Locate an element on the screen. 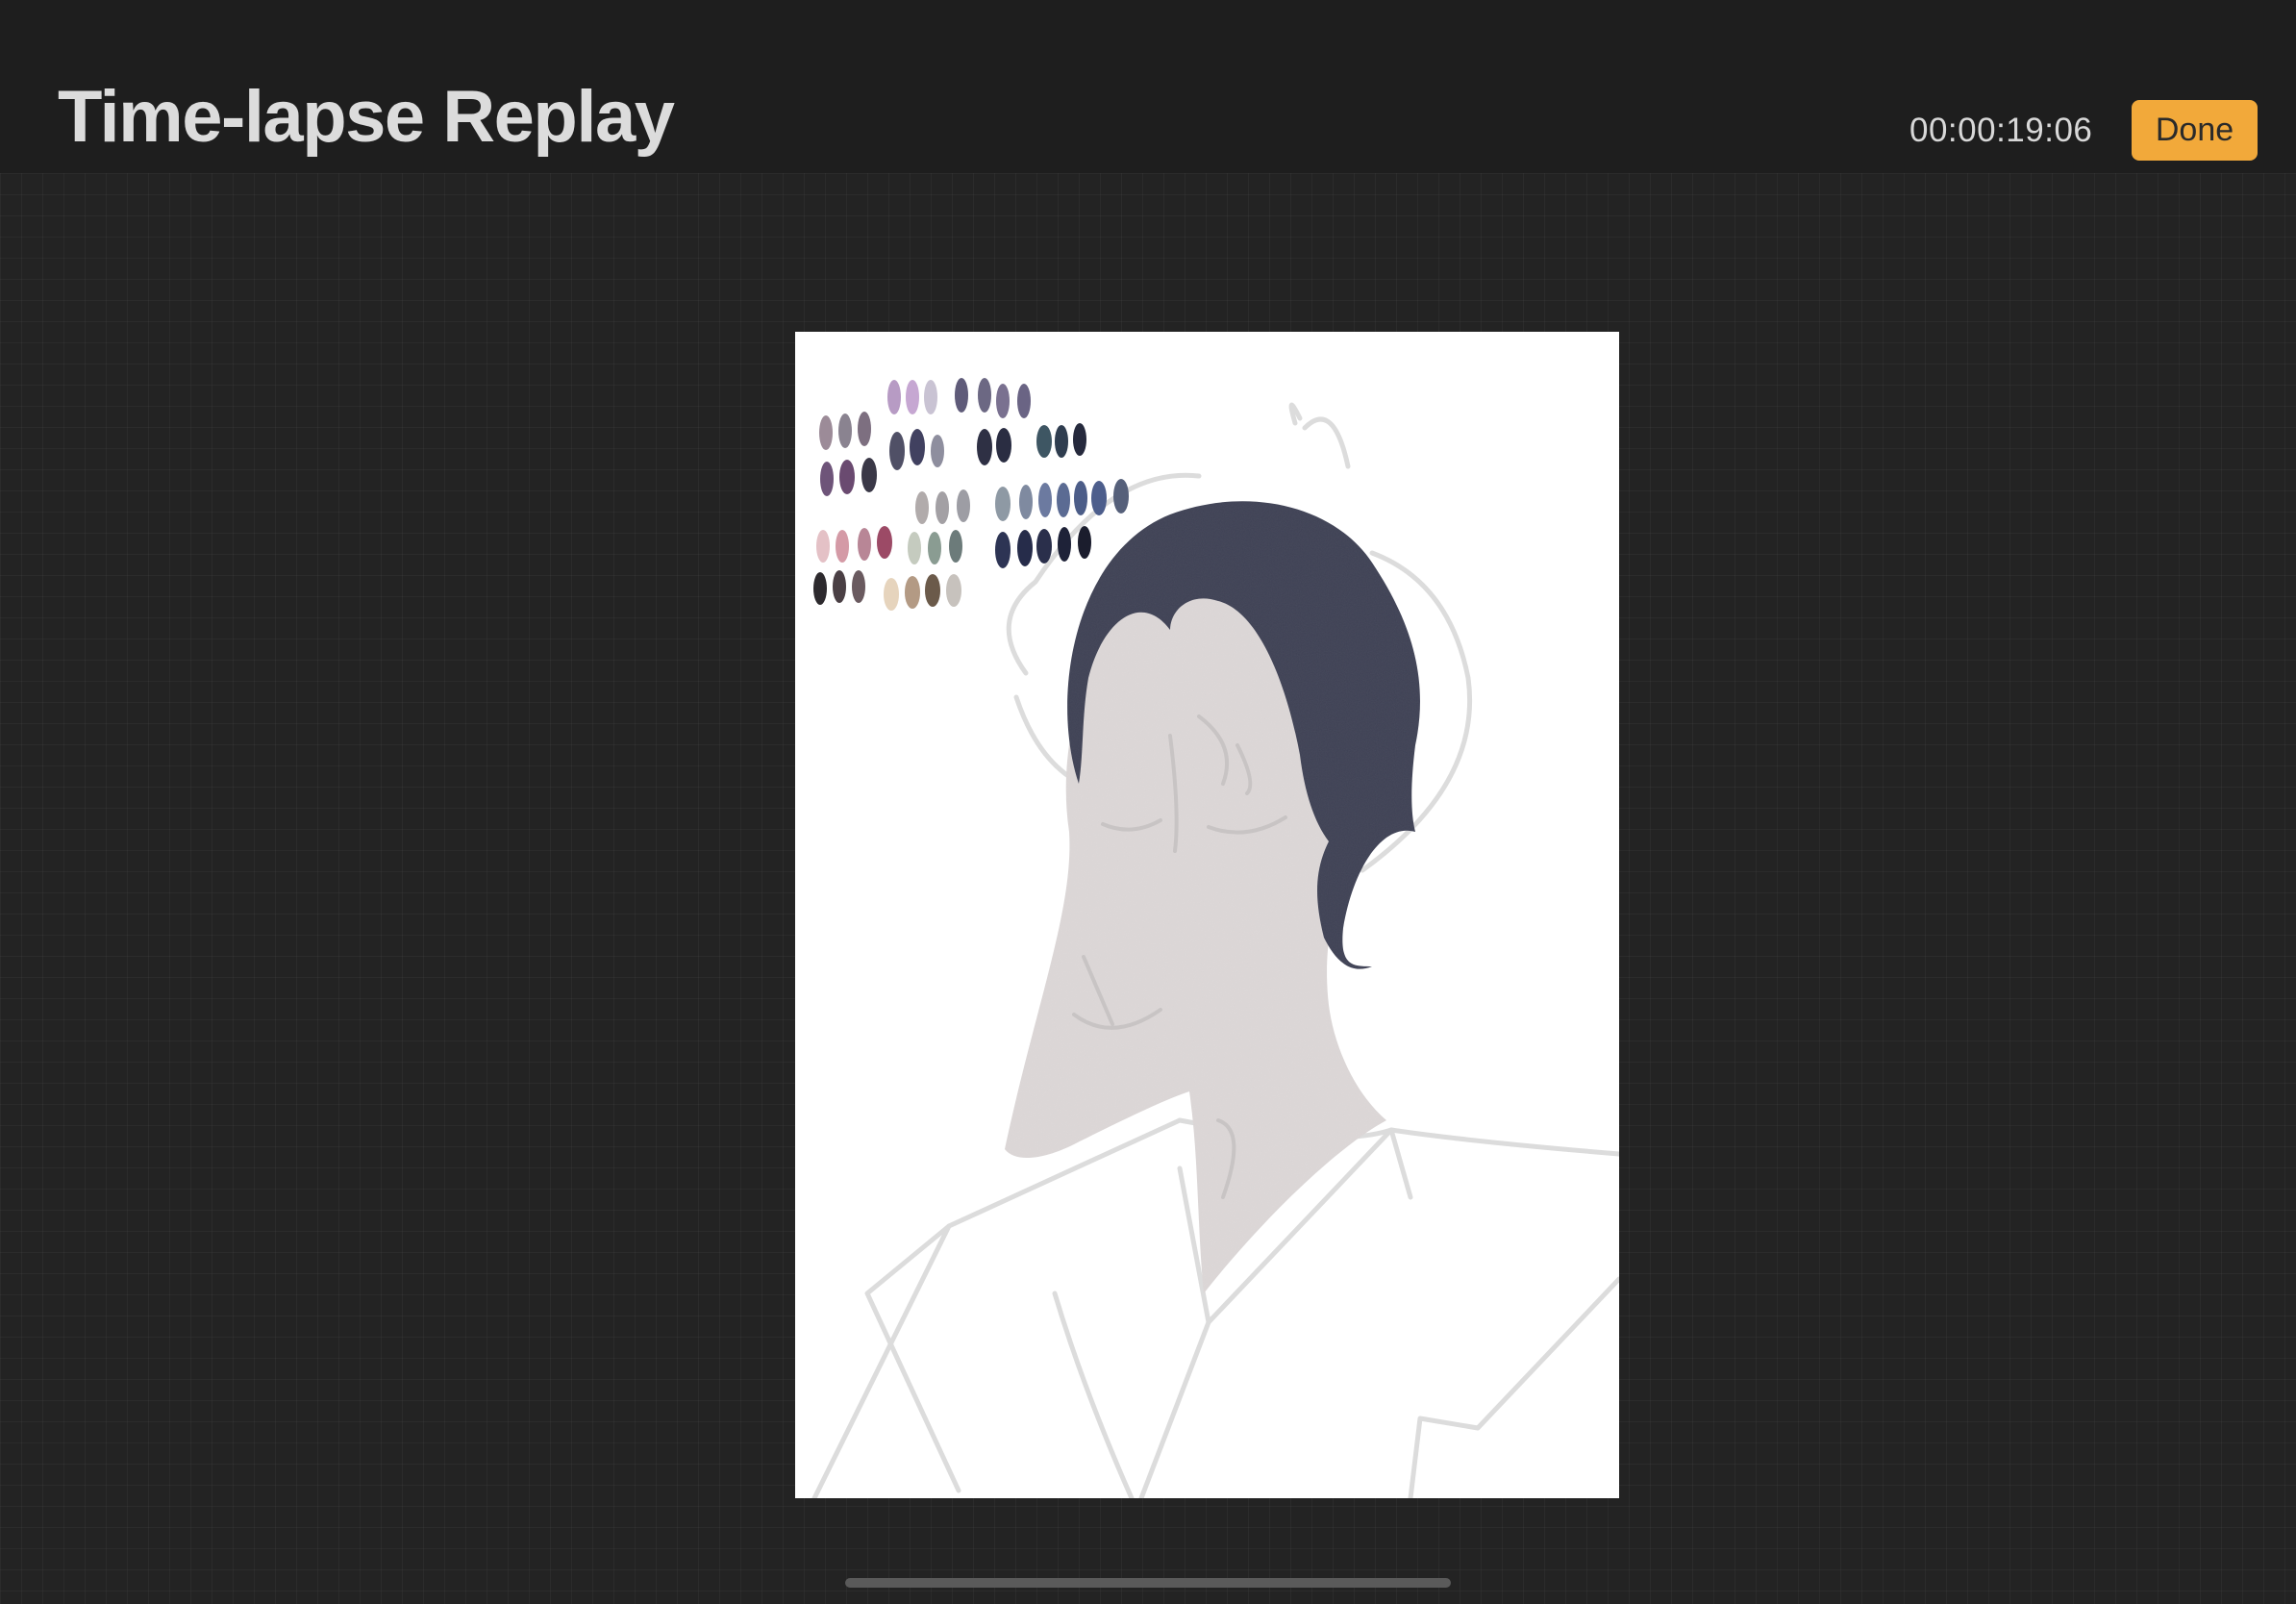  color-swatch-palette is located at coordinates (971, 494).